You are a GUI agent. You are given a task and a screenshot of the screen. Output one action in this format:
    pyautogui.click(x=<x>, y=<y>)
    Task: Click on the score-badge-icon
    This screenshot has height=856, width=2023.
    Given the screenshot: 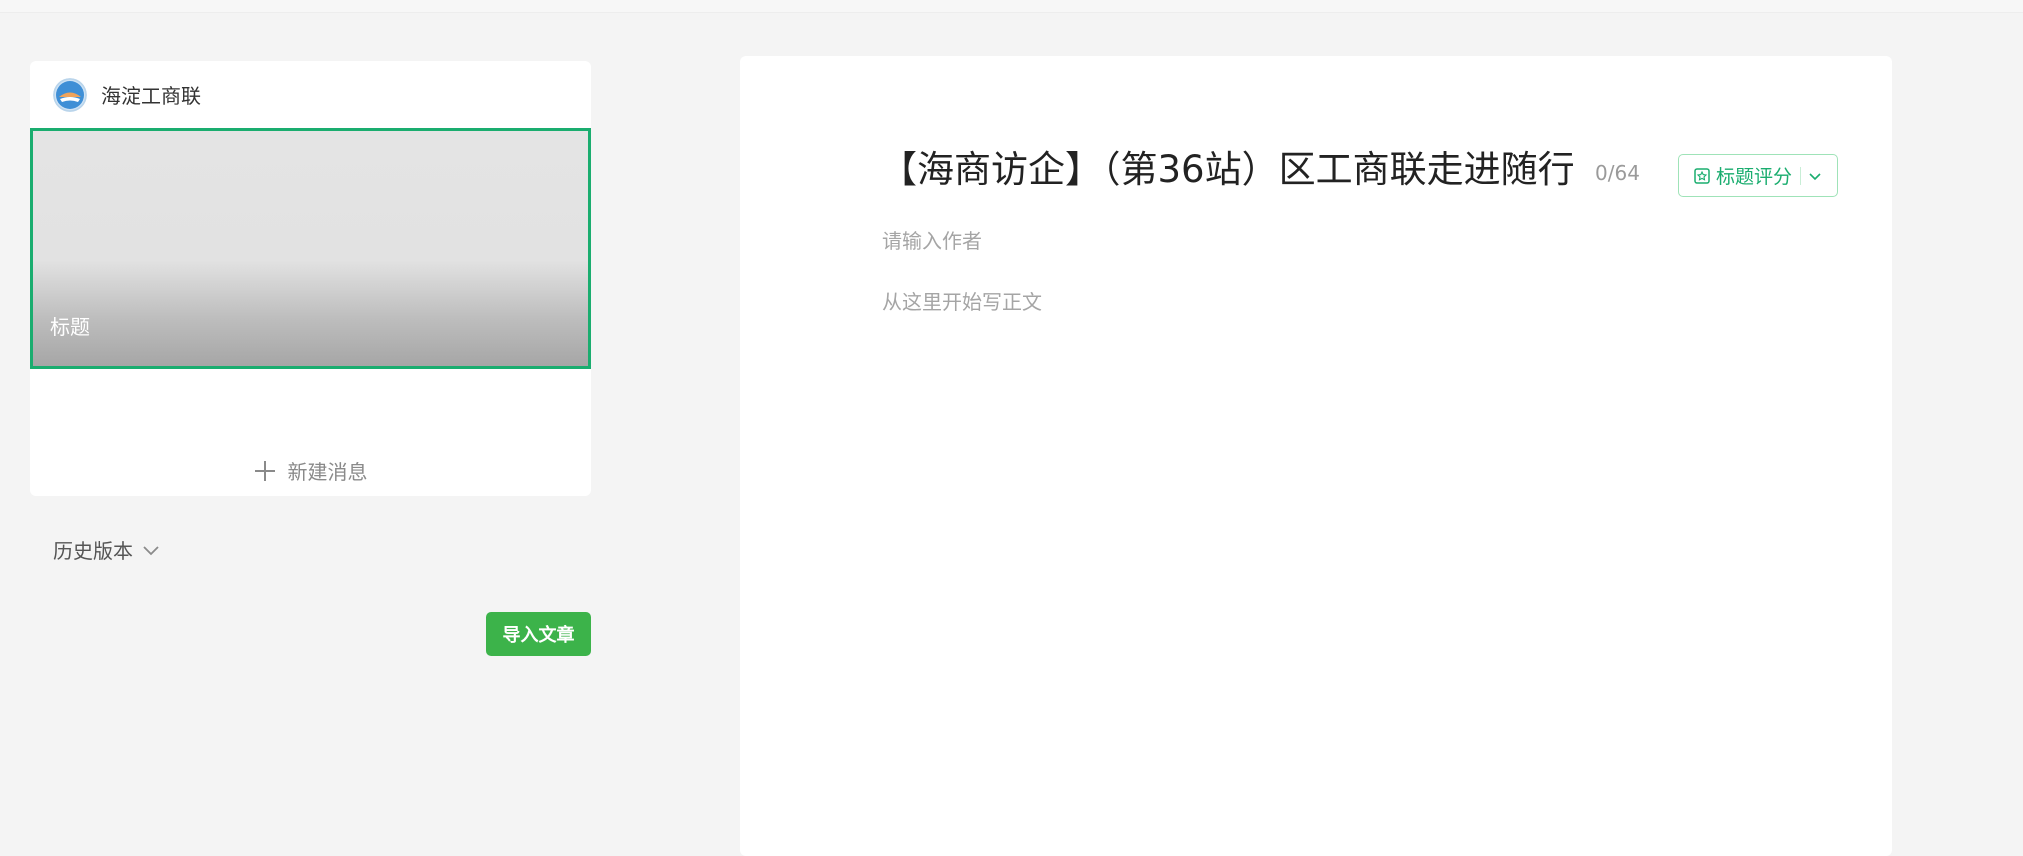 What is the action you would take?
    pyautogui.click(x=1702, y=176)
    